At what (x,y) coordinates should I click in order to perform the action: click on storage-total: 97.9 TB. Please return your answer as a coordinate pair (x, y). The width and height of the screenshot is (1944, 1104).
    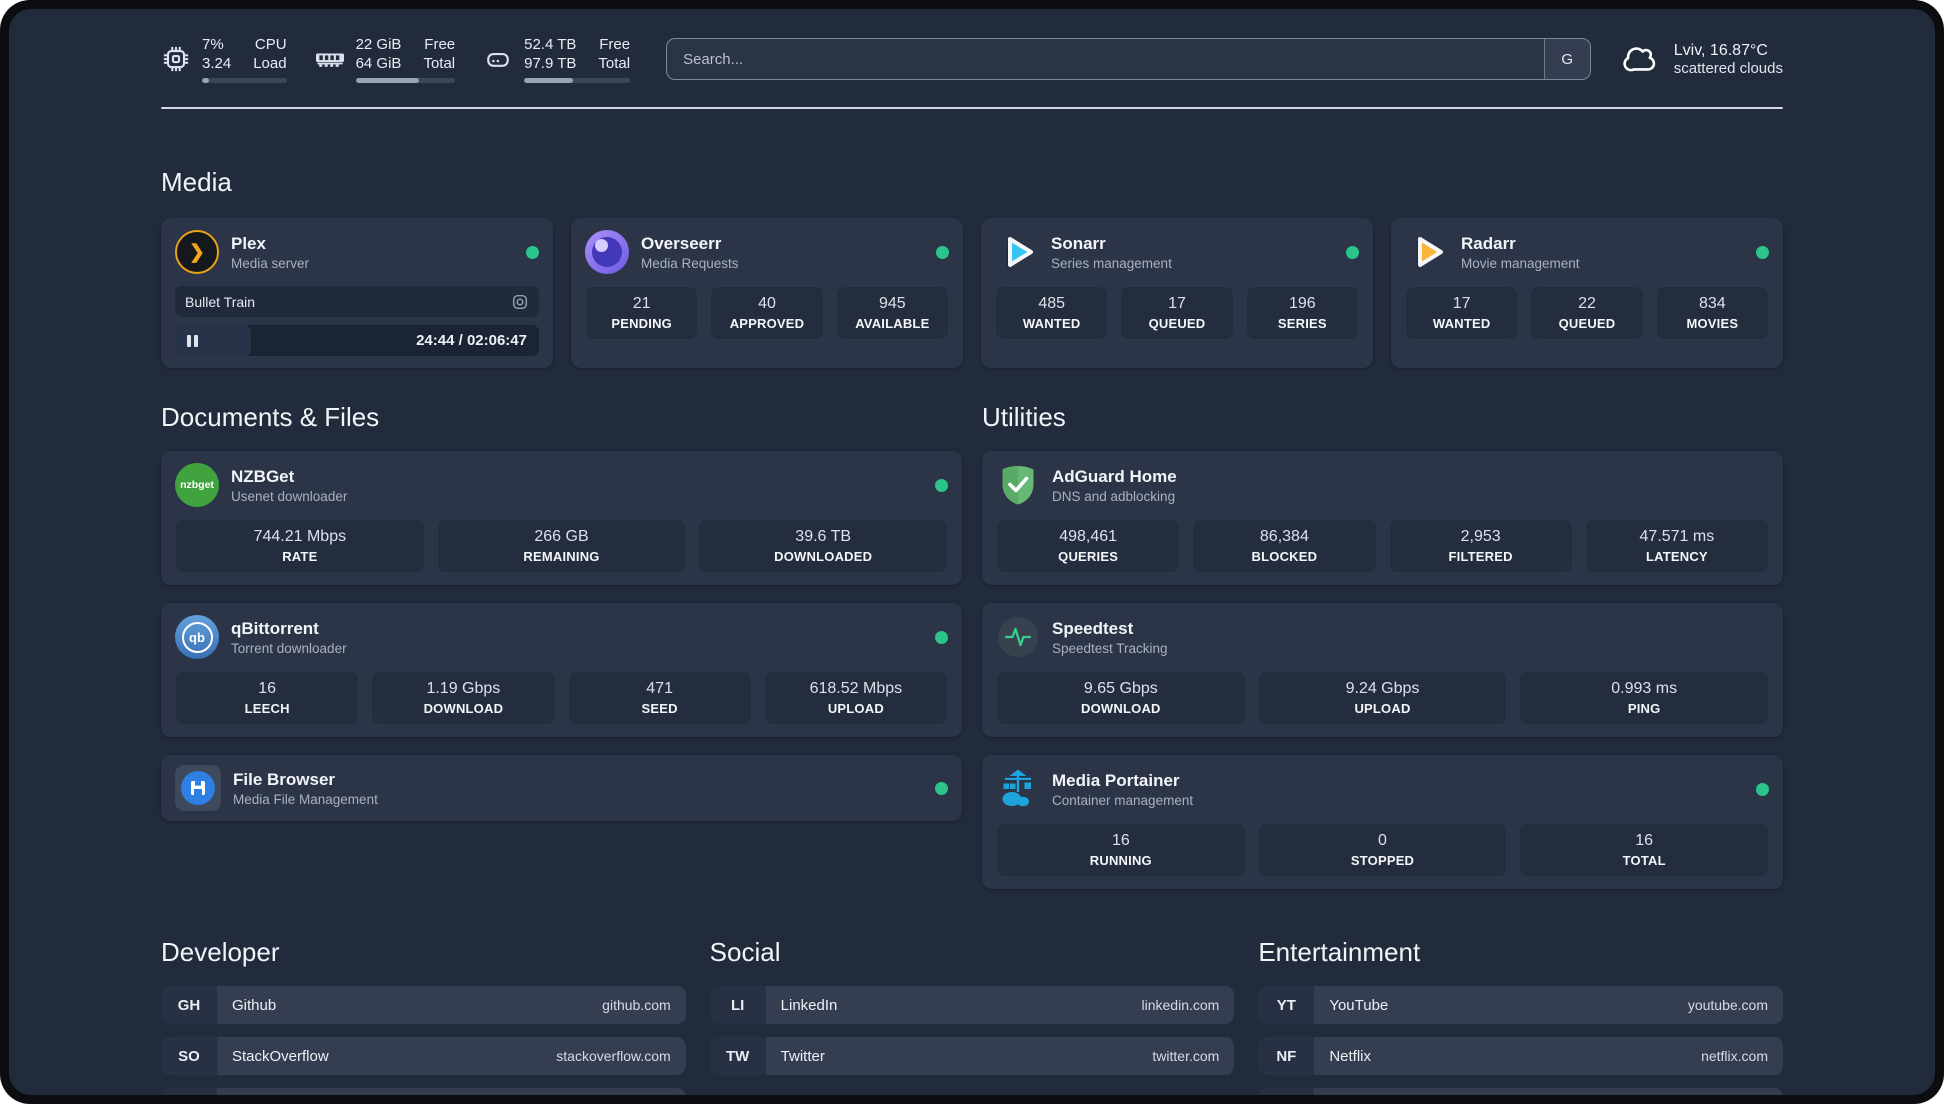
    Looking at the image, I should click on (550, 64).